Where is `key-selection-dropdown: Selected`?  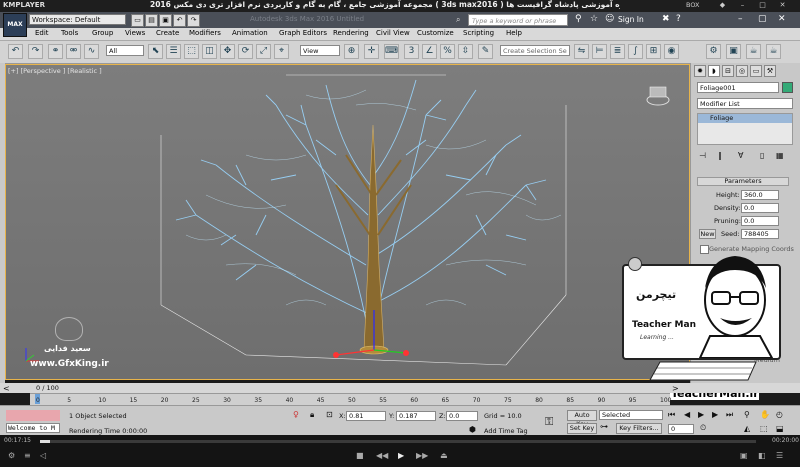 key-selection-dropdown: Selected is located at coordinates (631, 415).